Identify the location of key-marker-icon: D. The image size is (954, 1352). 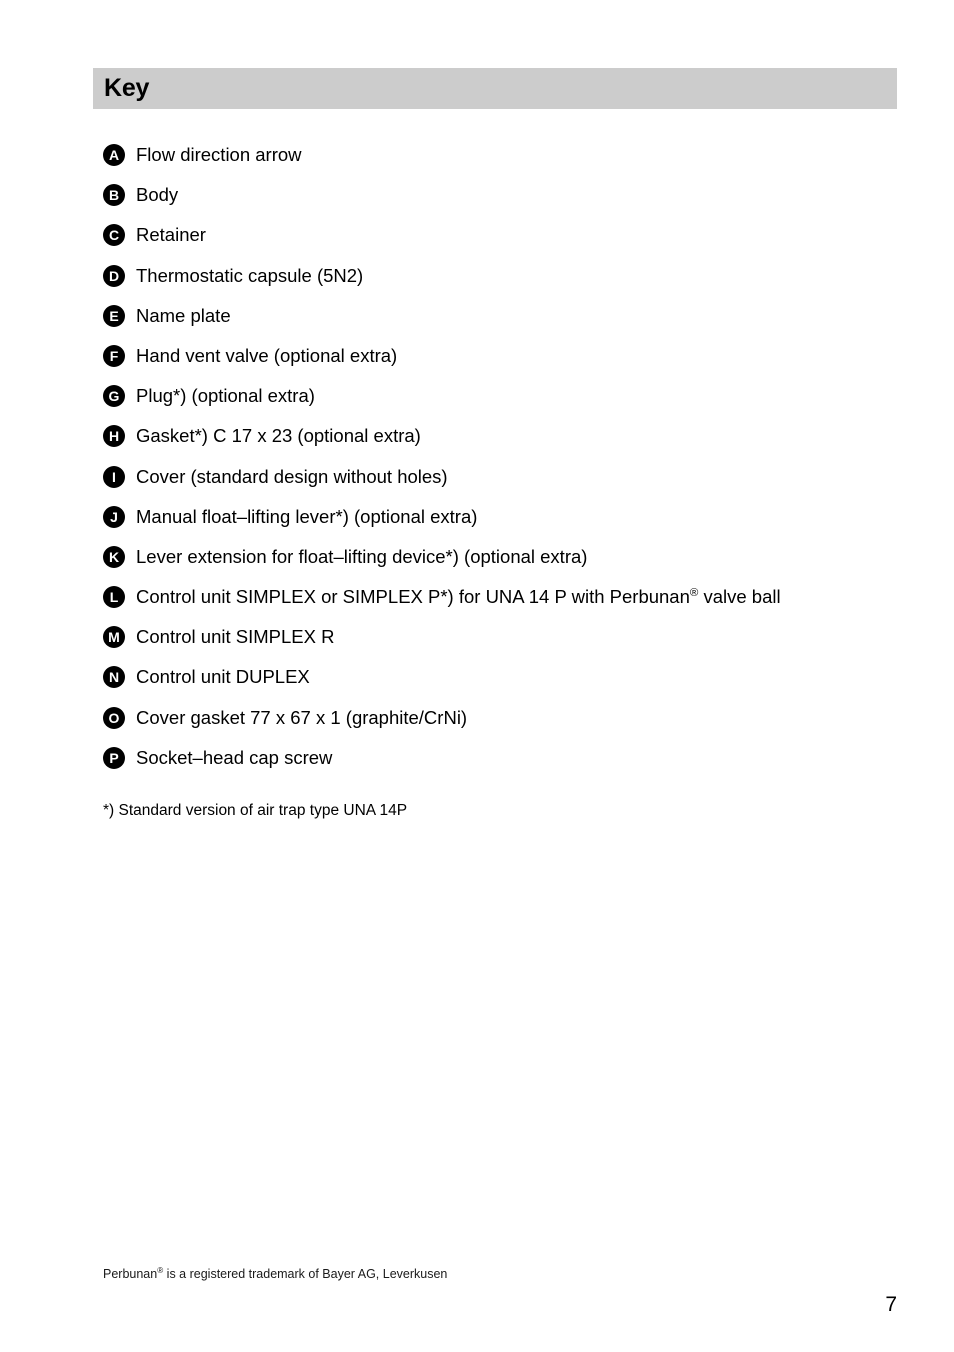
(114, 275).